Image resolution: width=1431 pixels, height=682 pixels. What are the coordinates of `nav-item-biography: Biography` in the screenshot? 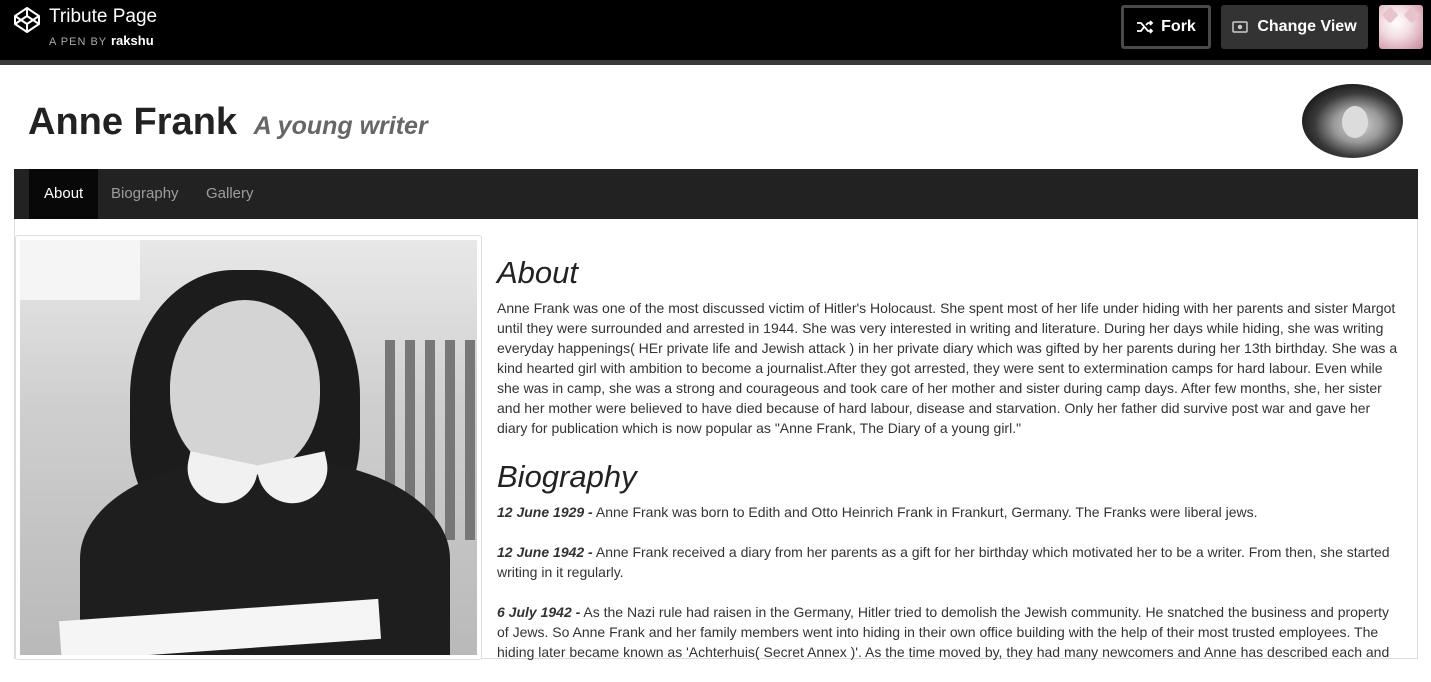 It's located at (145, 194).